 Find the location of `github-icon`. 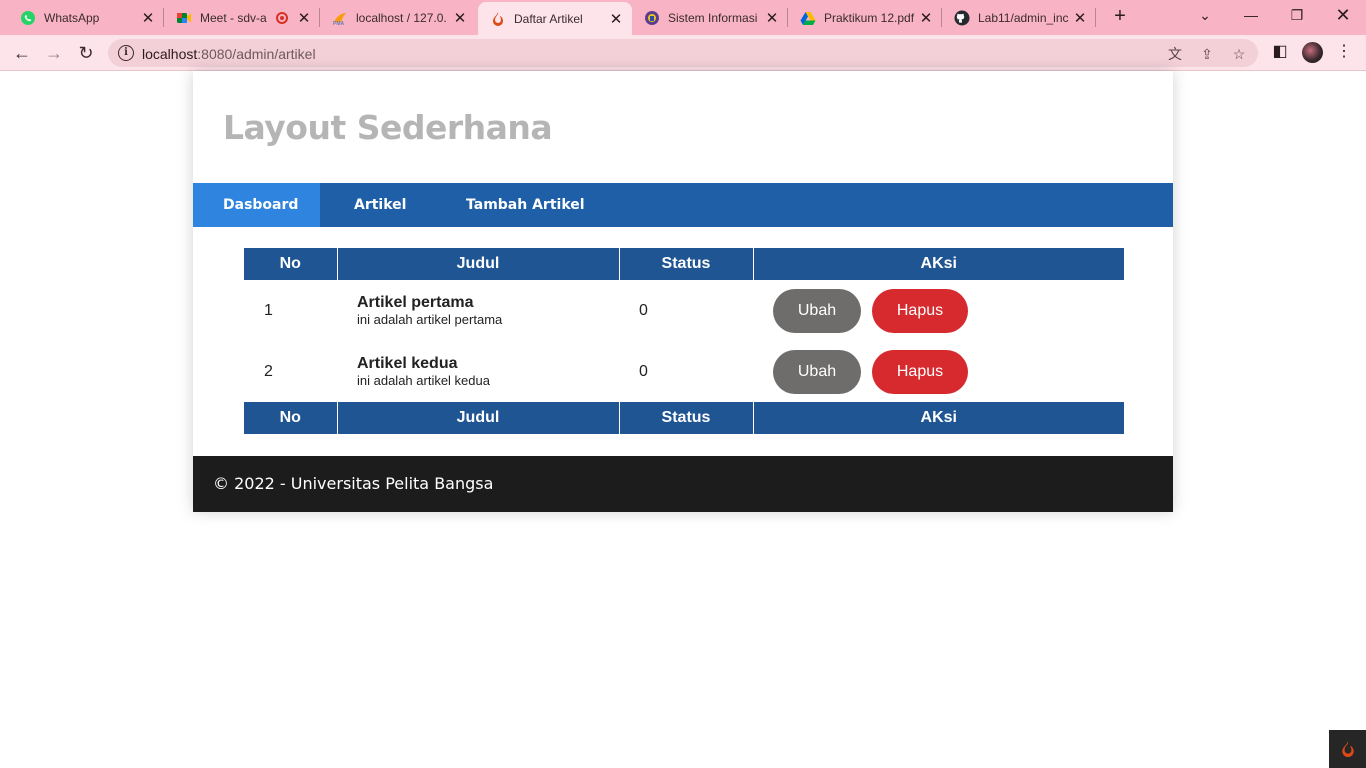

github-icon is located at coordinates (962, 18).